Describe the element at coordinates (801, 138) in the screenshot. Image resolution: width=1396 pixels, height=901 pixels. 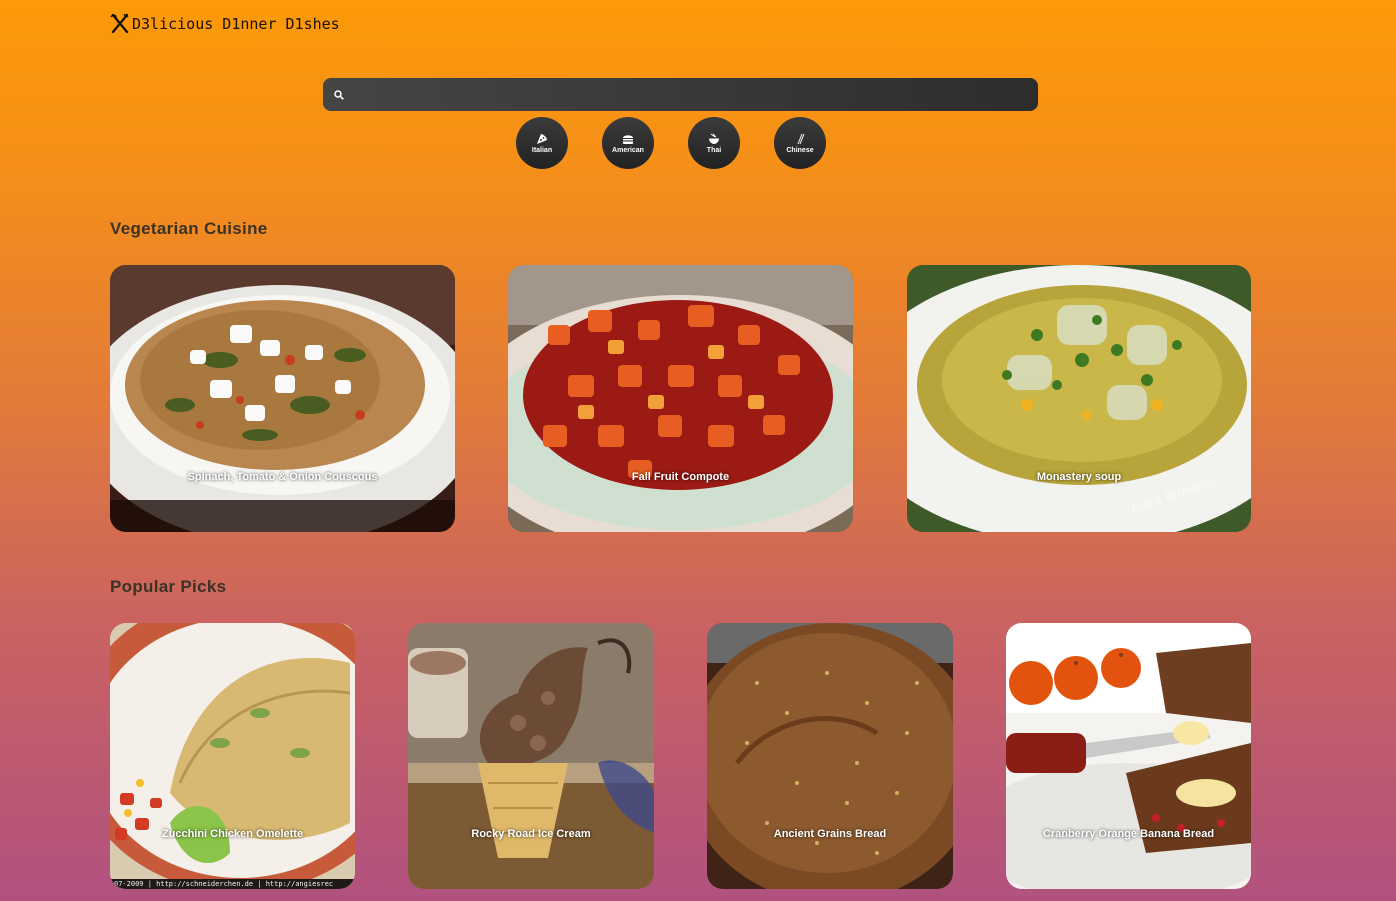
I see `chopsticks-icon` at that location.